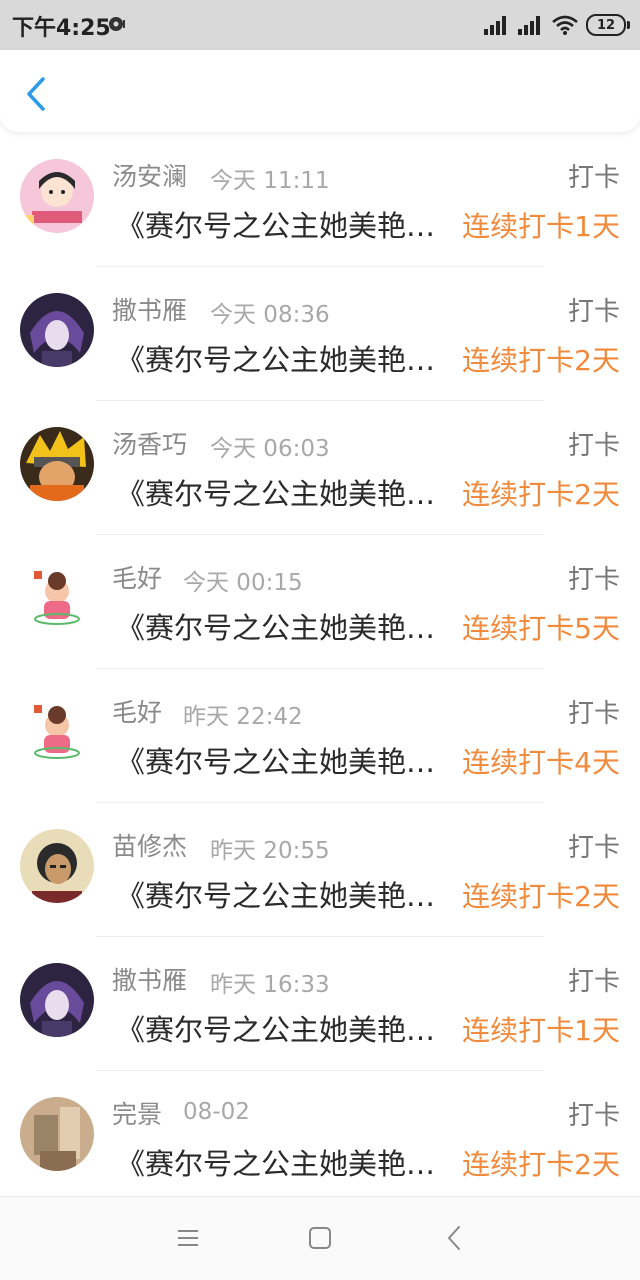  Describe the element at coordinates (216, 1112) in the screenshot. I see `checkin-time: 08-02` at that location.